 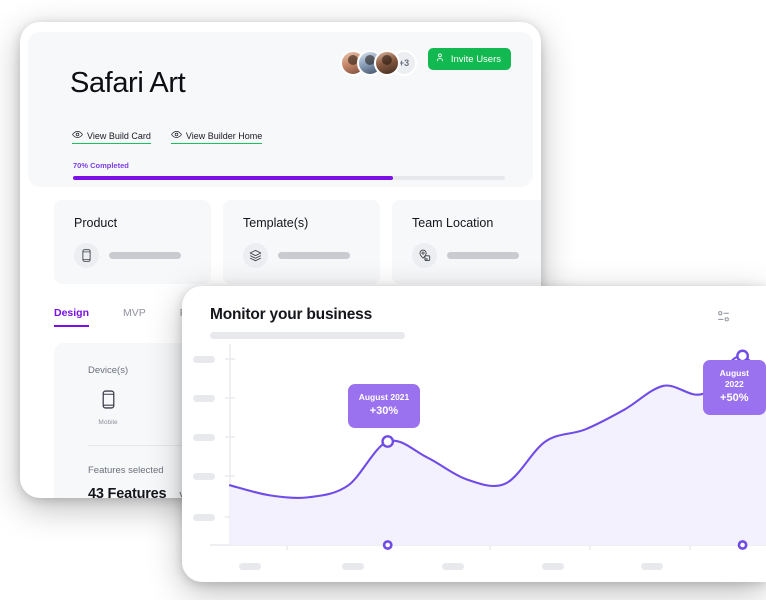 I want to click on invite-users-button: Invite Users, so click(x=469, y=59).